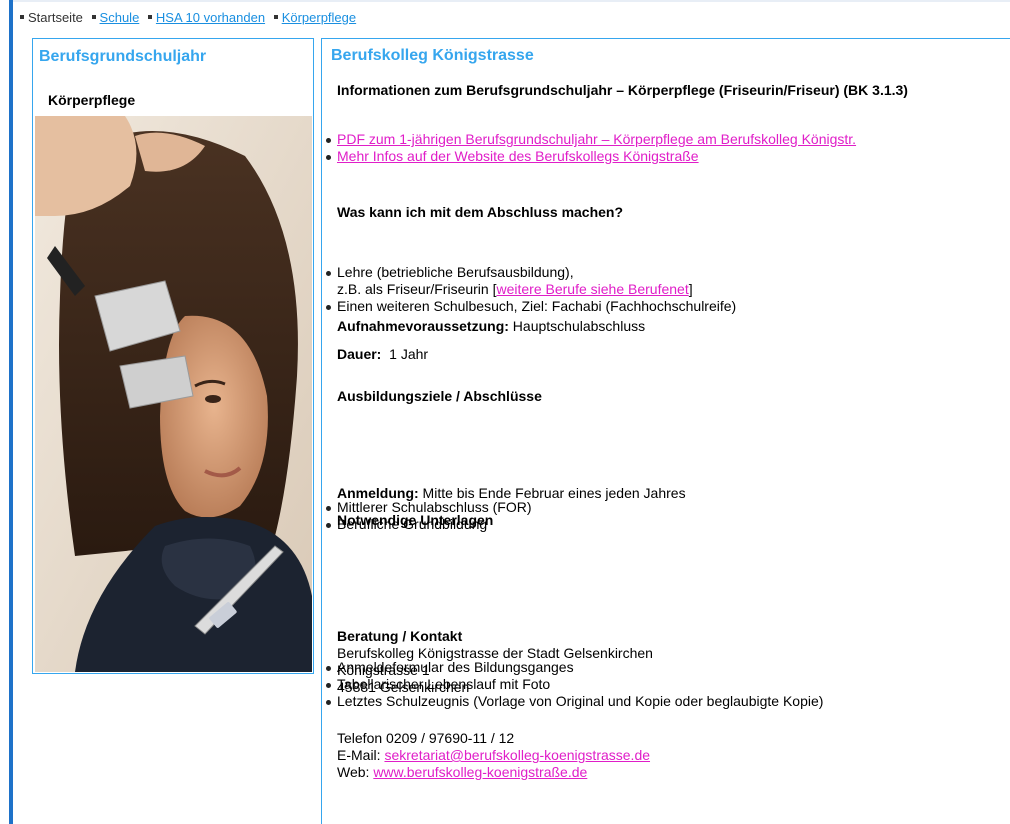  What do you see at coordinates (423, 326) in the screenshot?
I see `admission-label: Aufnahmevoraussetzung:` at bounding box center [423, 326].